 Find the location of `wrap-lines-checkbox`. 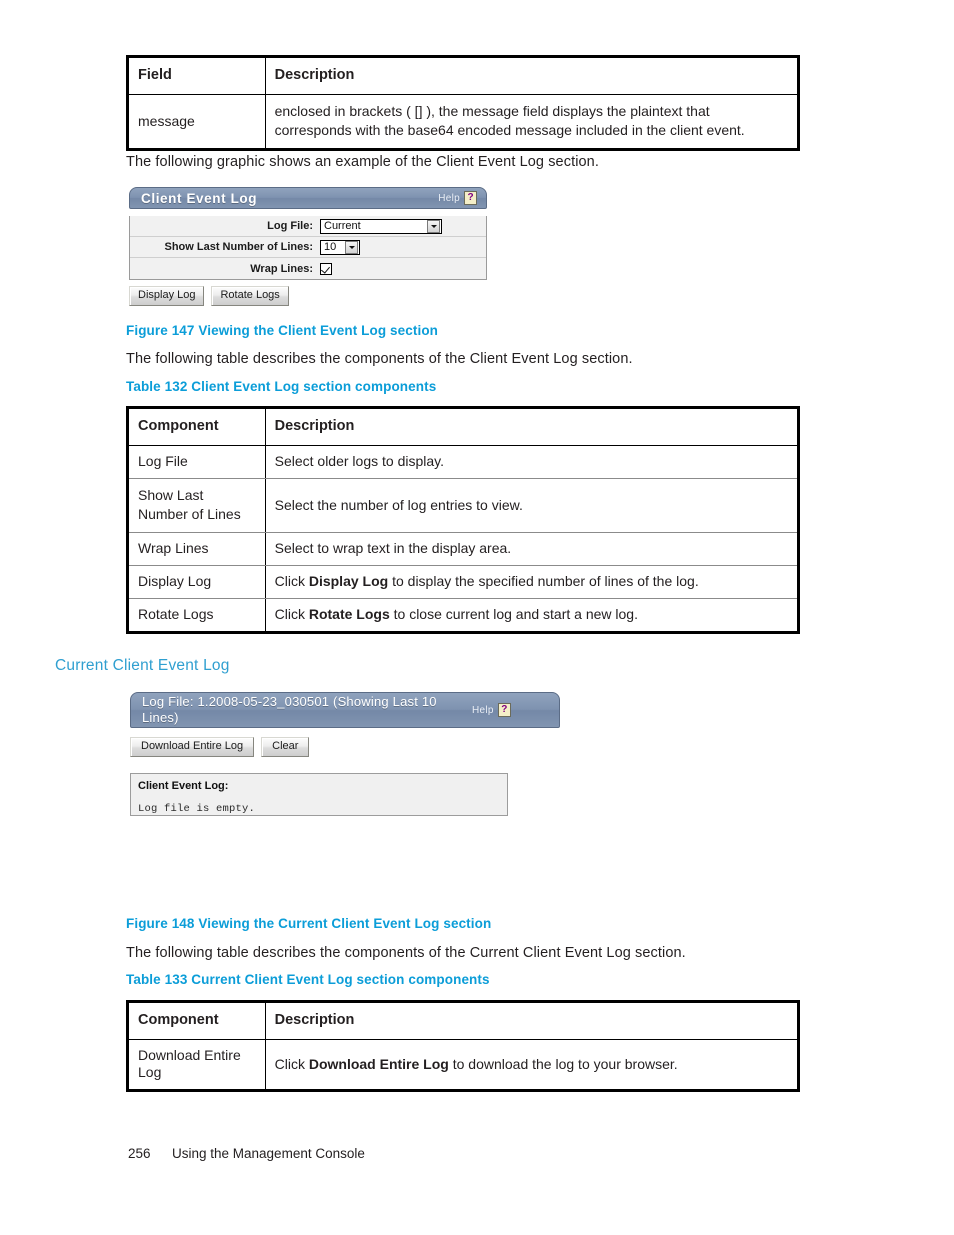

wrap-lines-checkbox is located at coordinates (326, 268).